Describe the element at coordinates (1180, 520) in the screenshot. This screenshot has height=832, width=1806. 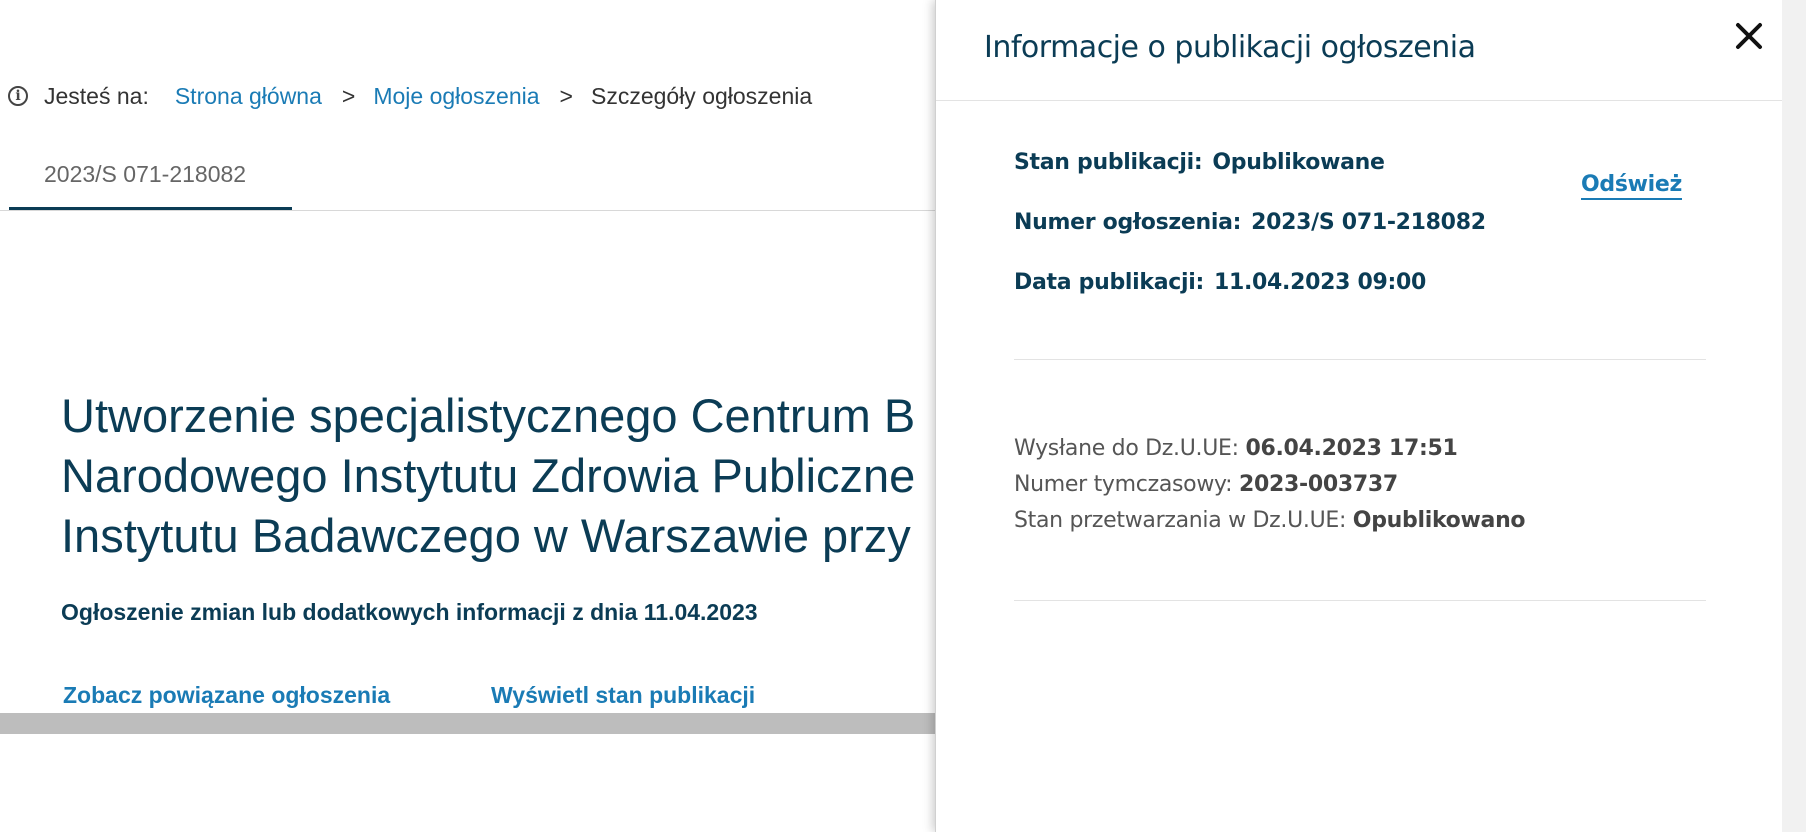
I see `processing-status-label: Stan przetwarzania w Dz.U.UE:` at that location.